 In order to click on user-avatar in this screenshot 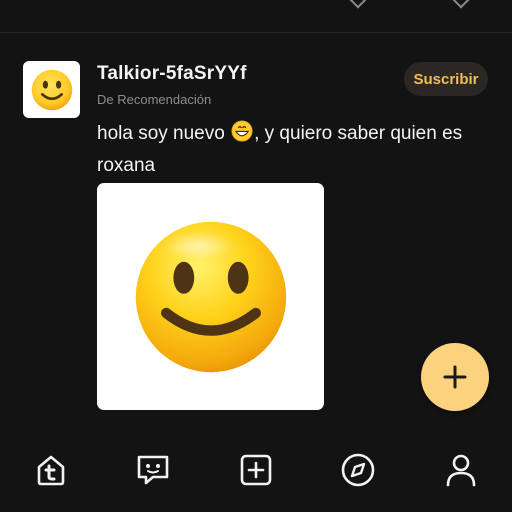, I will do `click(51, 89)`.